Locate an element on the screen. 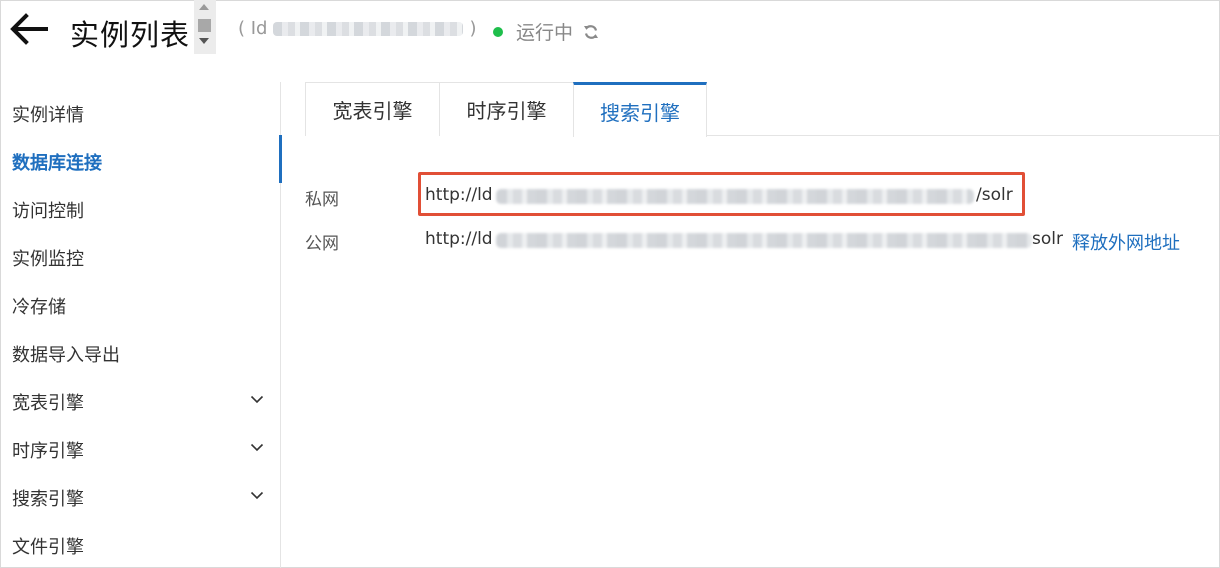  back-arrow-icon is located at coordinates (29, 29).